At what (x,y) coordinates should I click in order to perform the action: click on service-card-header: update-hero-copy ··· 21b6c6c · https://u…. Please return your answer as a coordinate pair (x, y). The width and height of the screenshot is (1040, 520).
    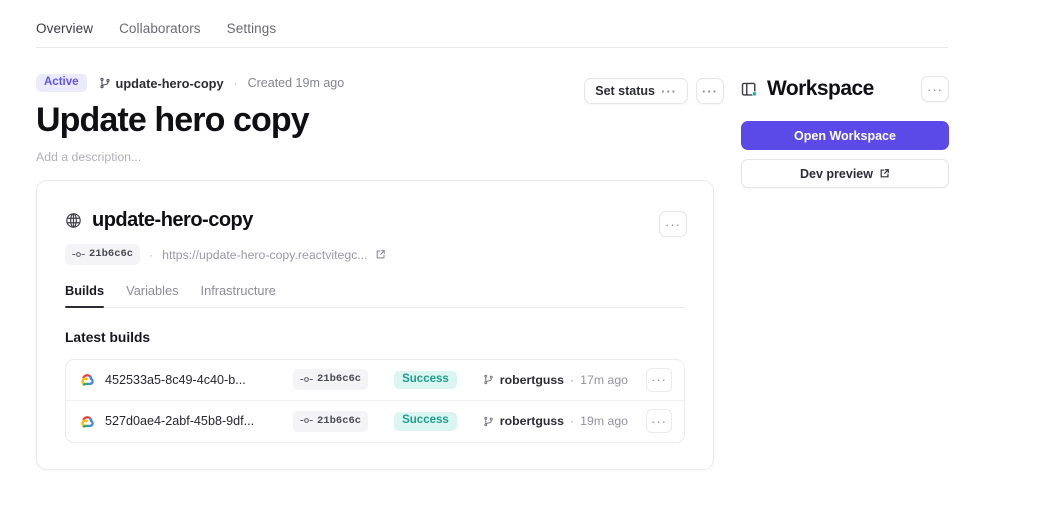
    Looking at the image, I should click on (375, 223).